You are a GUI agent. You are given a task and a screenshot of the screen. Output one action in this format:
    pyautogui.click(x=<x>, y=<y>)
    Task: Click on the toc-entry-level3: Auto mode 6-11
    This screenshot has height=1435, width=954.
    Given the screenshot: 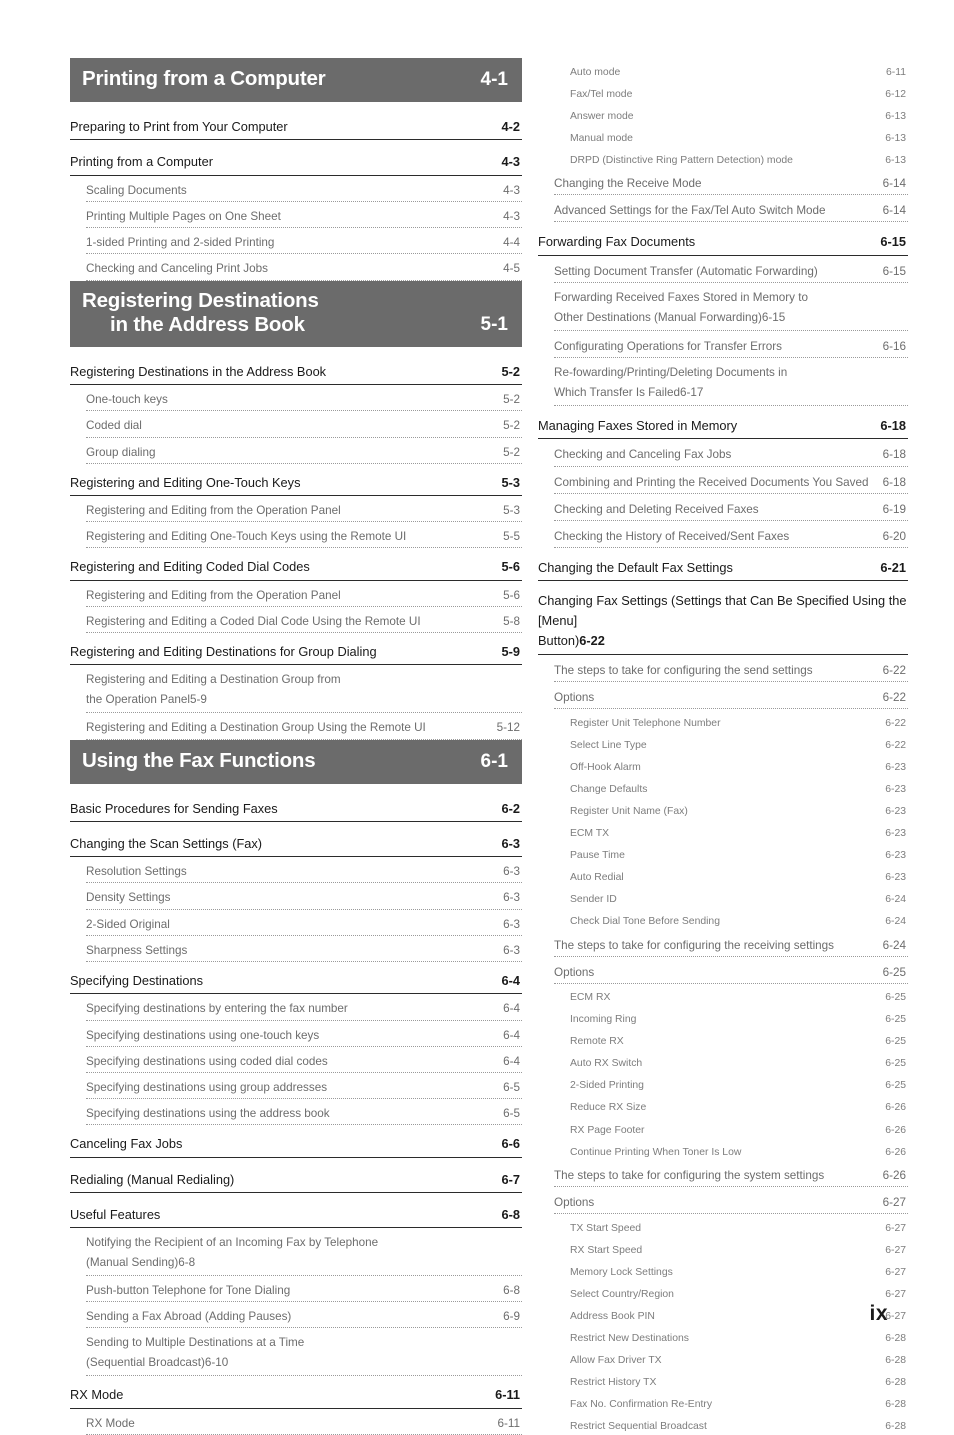 What is the action you would take?
    pyautogui.click(x=739, y=73)
    